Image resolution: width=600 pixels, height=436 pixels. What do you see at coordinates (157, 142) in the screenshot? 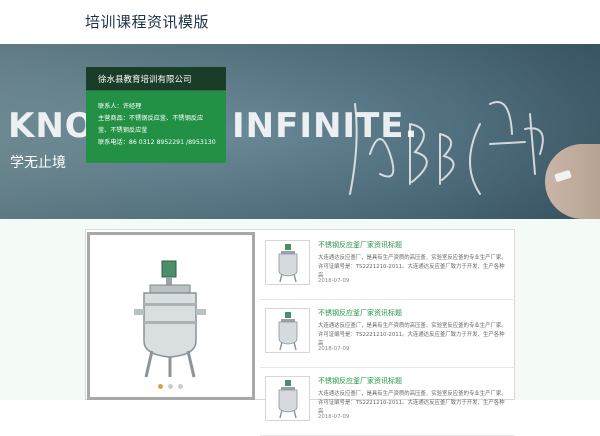
I see `company-phone: 联系电话：86 0312 8952291 /8953130` at bounding box center [157, 142].